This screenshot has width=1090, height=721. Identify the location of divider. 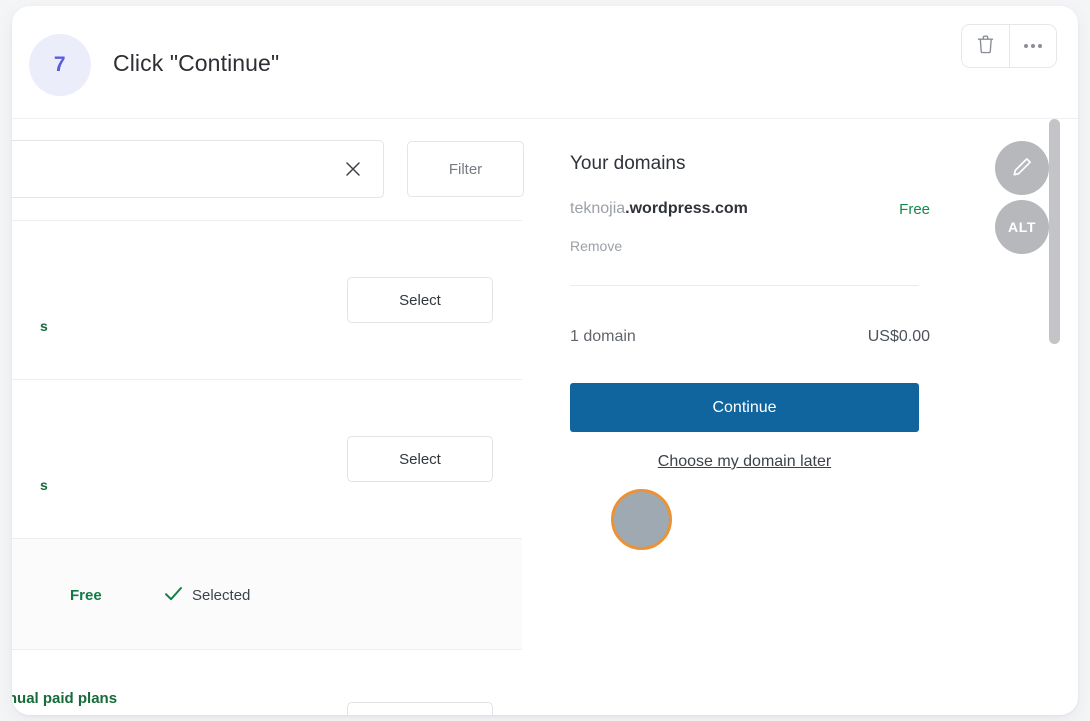
(744, 285).